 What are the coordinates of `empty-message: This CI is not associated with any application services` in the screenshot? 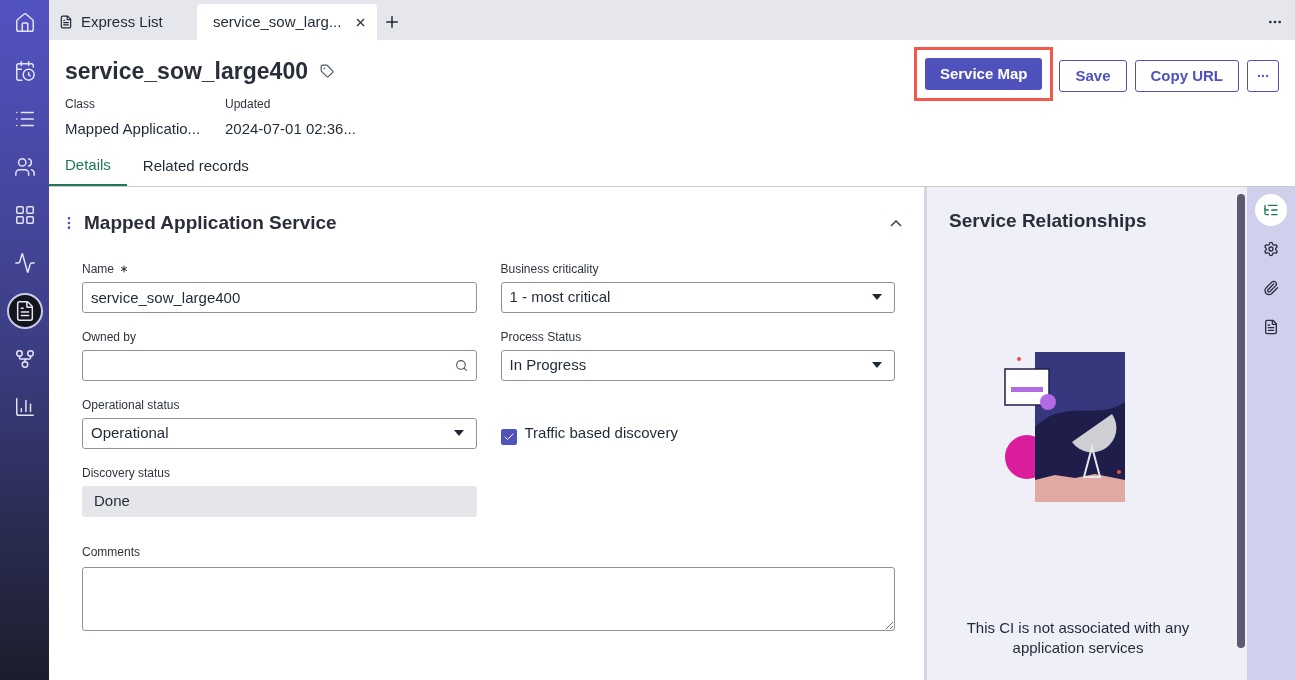 It's located at (1078, 638).